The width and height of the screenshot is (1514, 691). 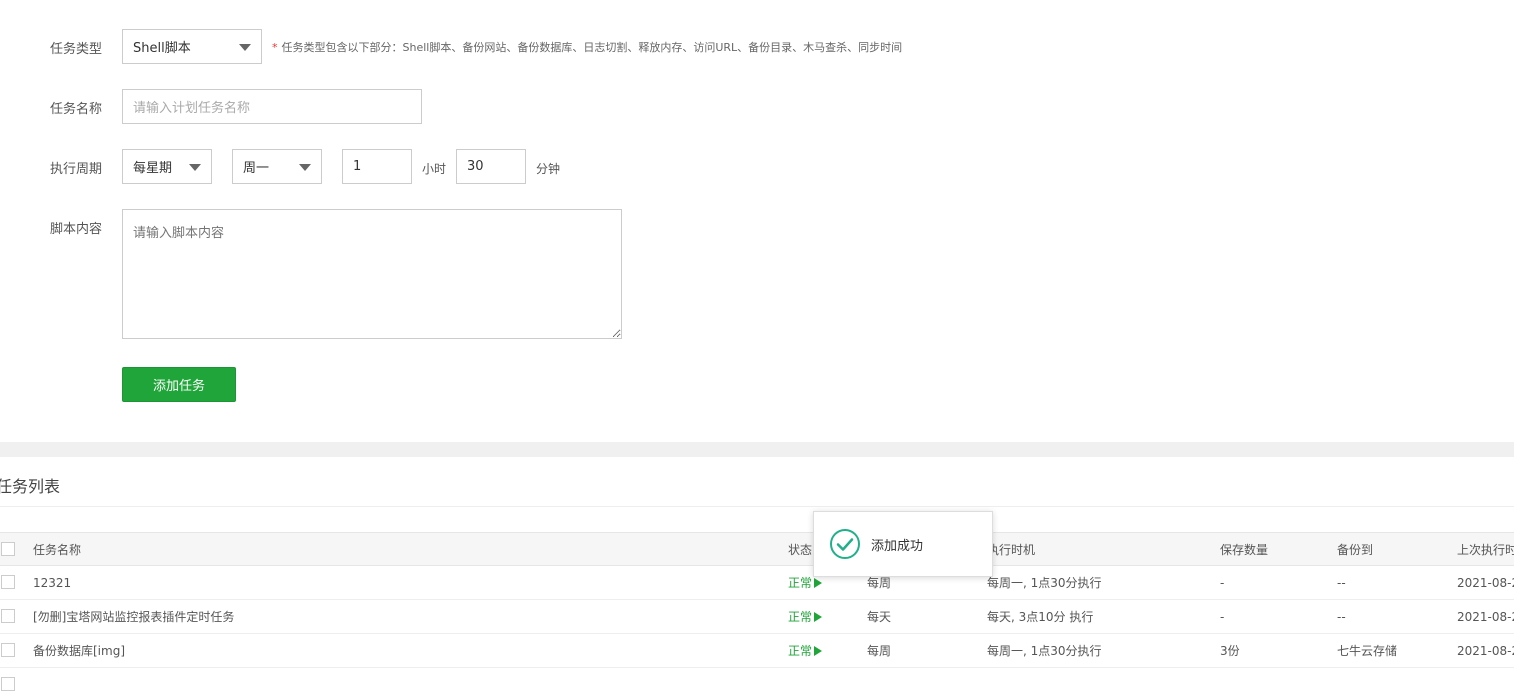 What do you see at coordinates (1367, 651) in the screenshot?
I see `backup-to-cell: 七牛云存储` at bounding box center [1367, 651].